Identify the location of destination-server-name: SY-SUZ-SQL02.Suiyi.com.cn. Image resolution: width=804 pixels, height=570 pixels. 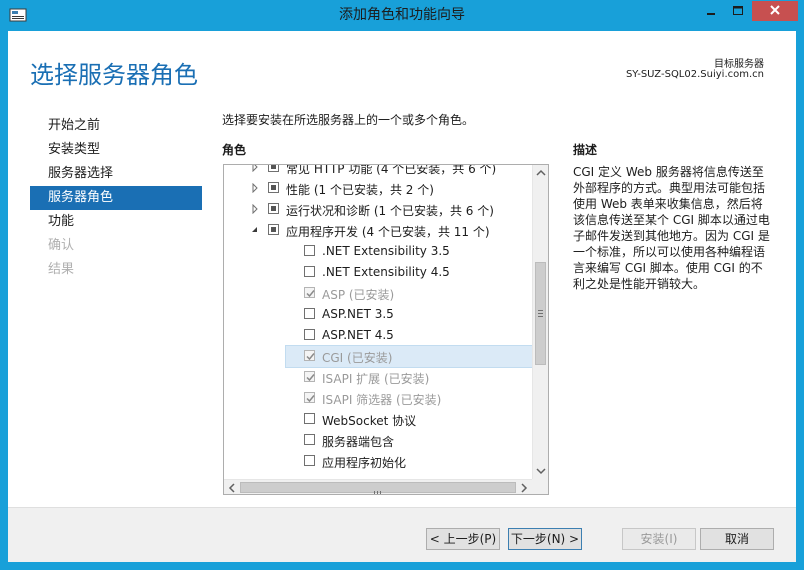
(694, 74).